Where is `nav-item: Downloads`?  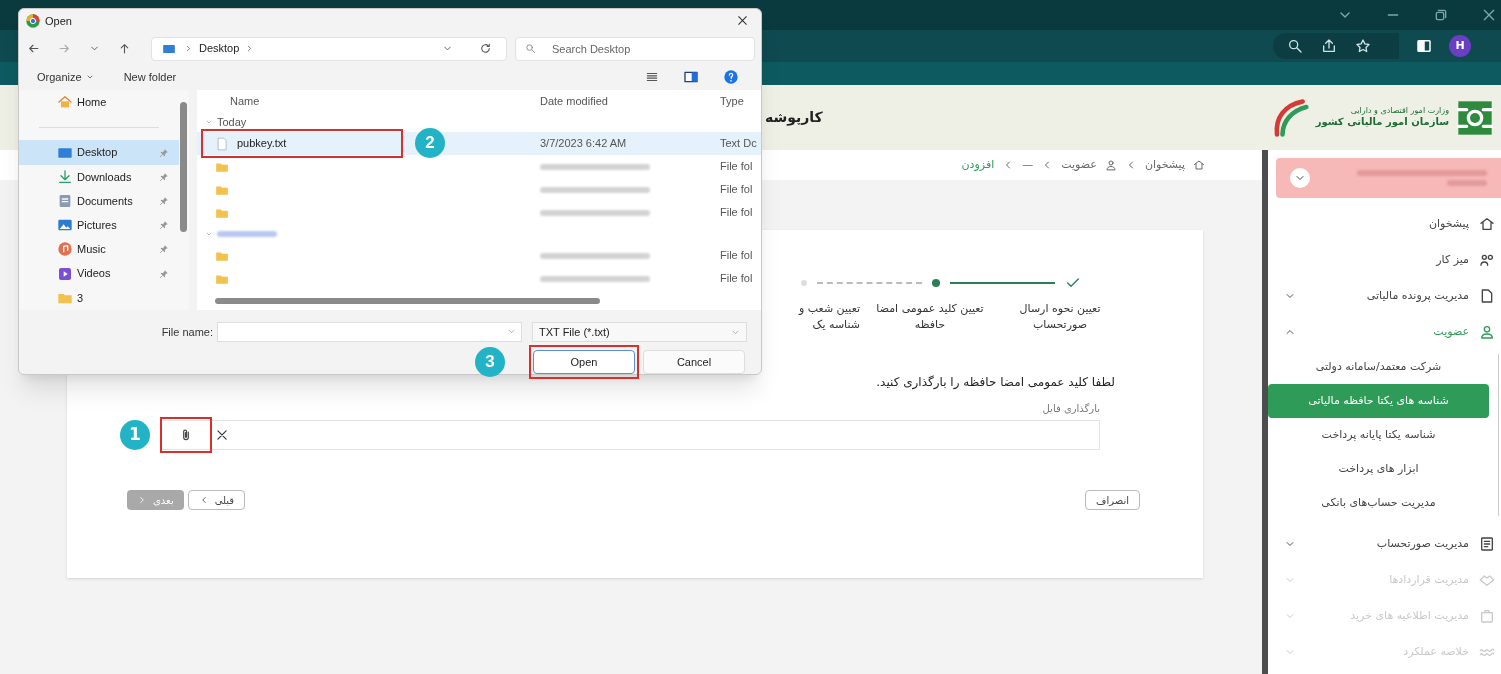
nav-item: Downloads is located at coordinates (99, 176).